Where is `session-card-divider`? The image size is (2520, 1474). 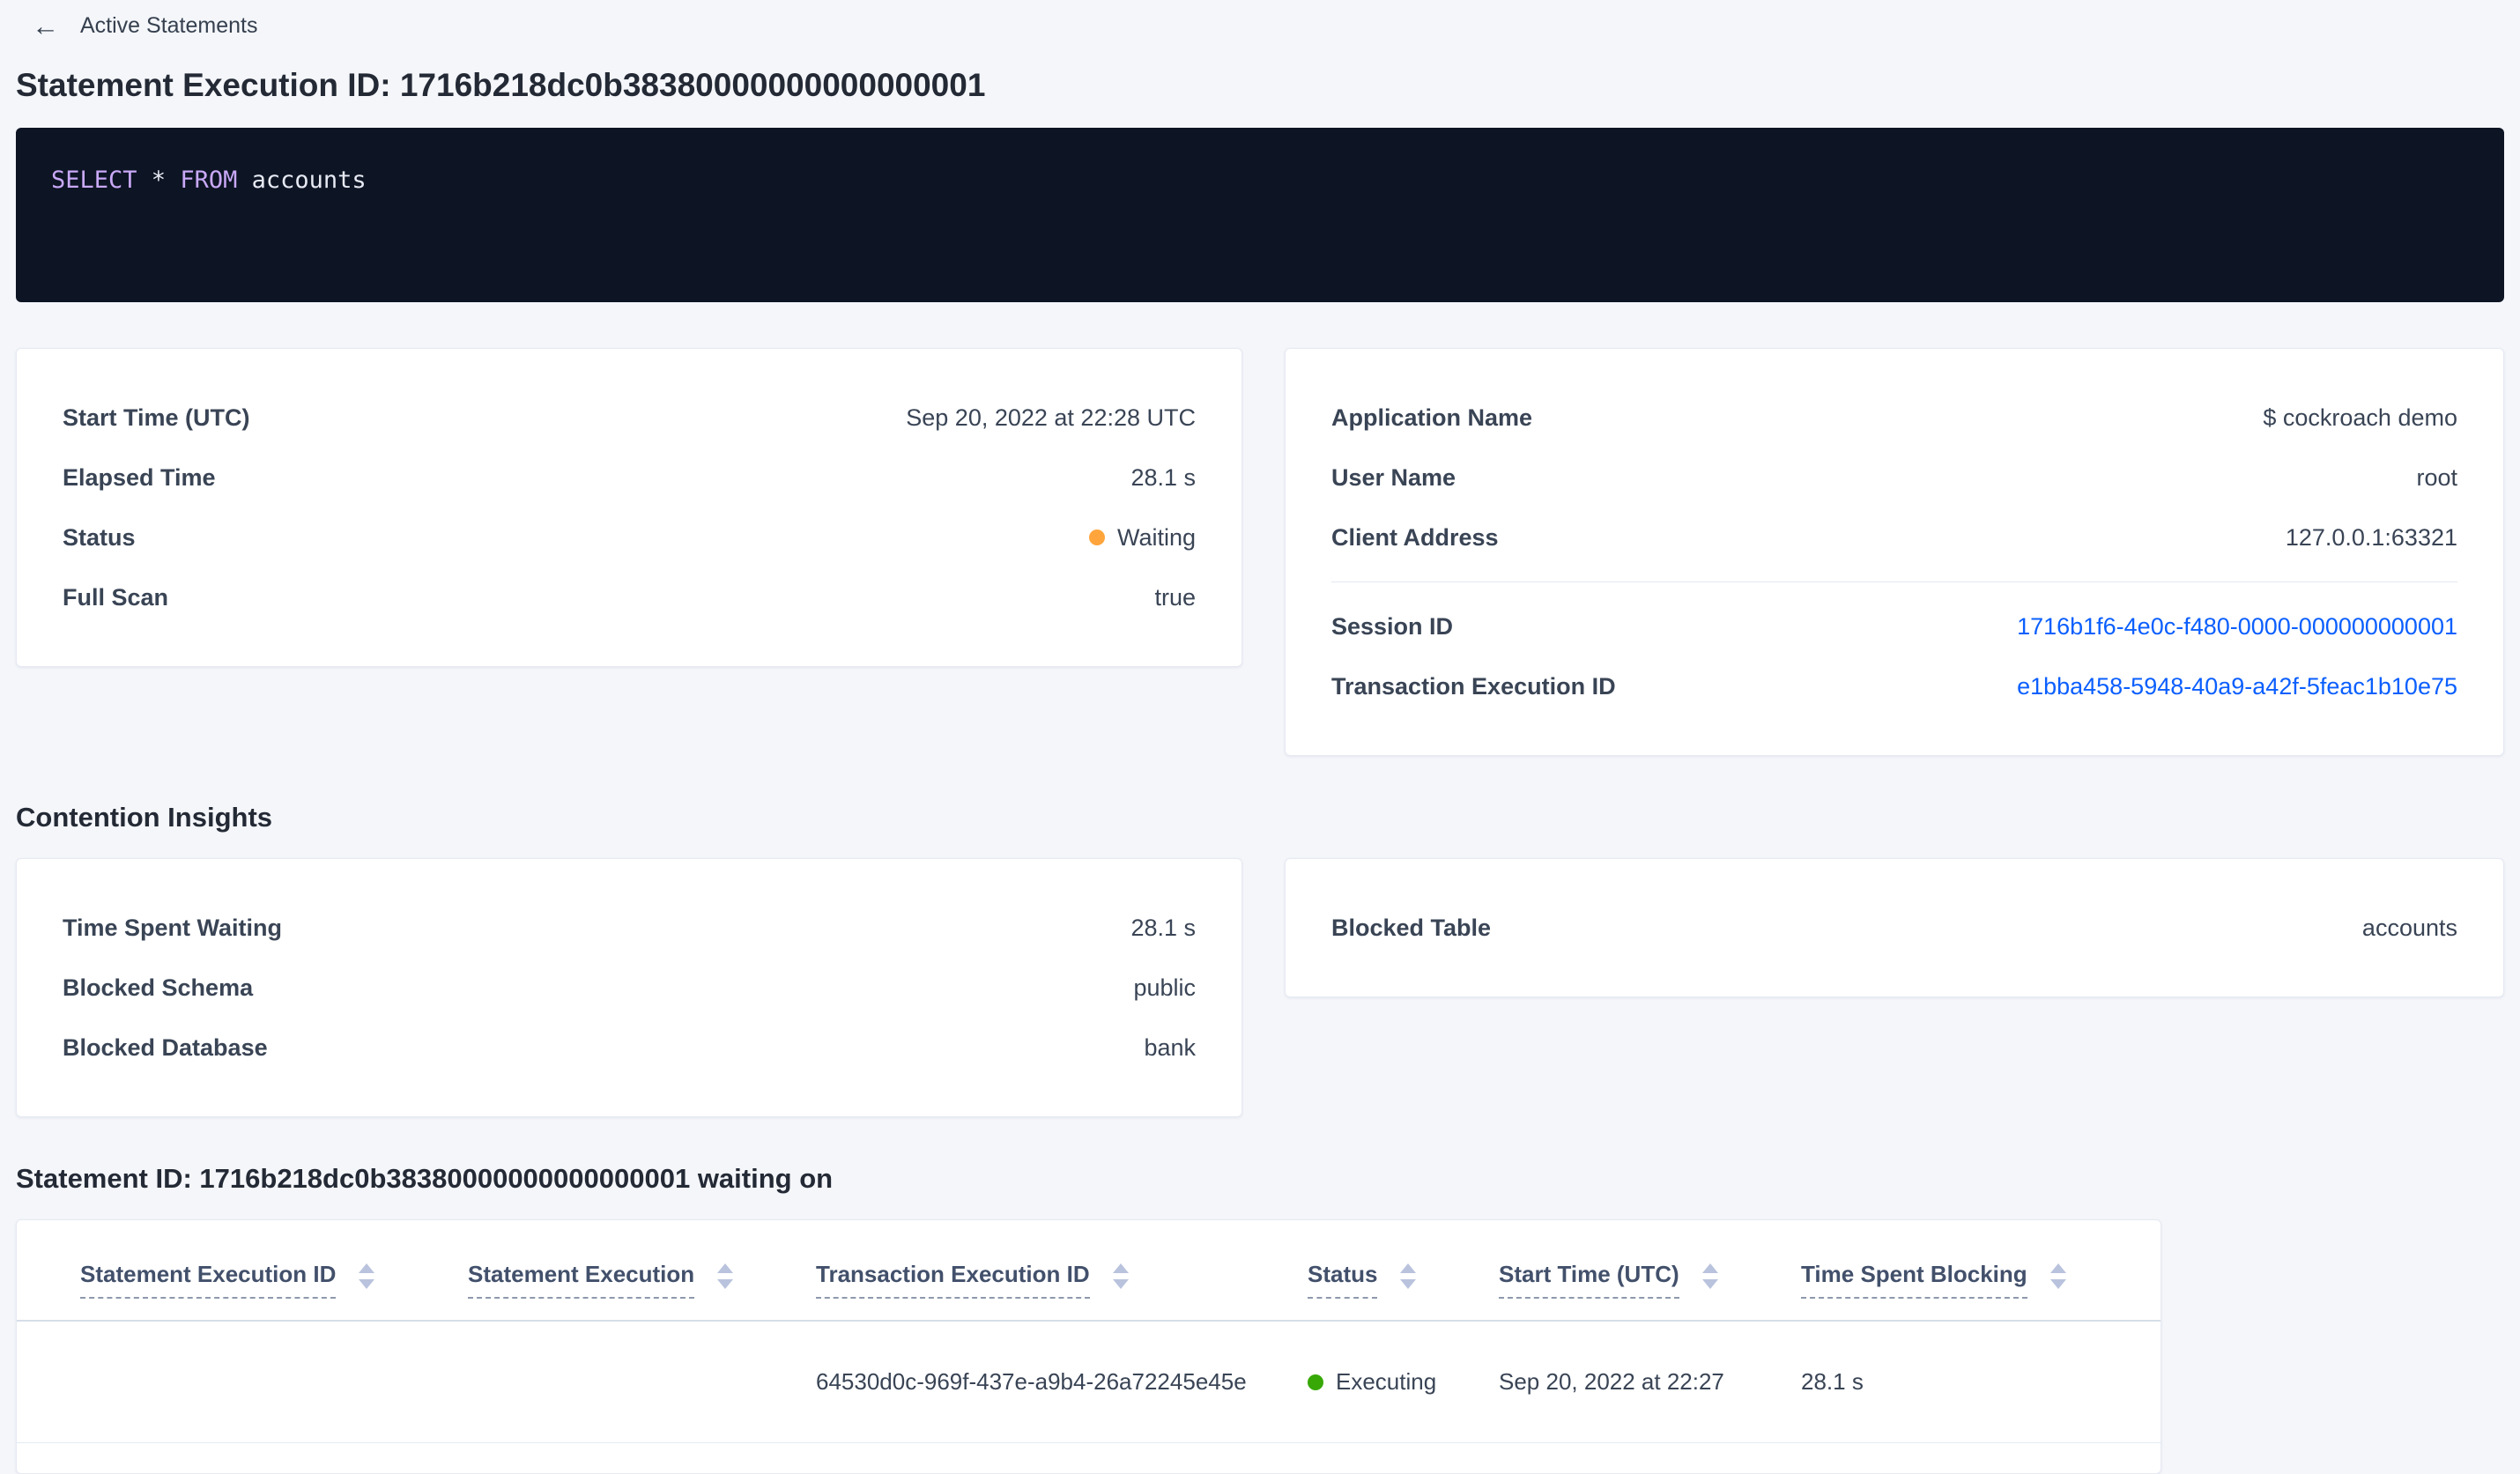 session-card-divider is located at coordinates (1894, 582).